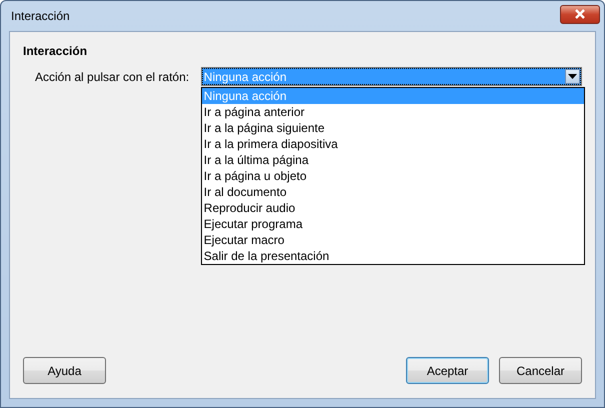 The height and width of the screenshot is (408, 605). What do you see at coordinates (393, 144) in the screenshot?
I see `dropdown-option: Ir a la primera diapositiva` at bounding box center [393, 144].